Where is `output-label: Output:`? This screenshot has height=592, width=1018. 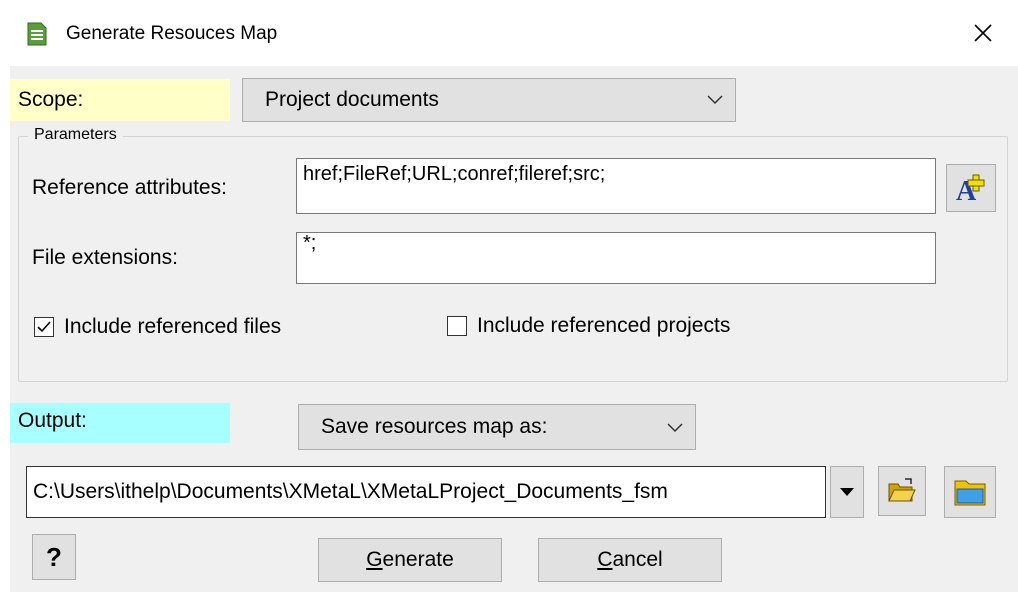
output-label: Output: is located at coordinates (120, 423).